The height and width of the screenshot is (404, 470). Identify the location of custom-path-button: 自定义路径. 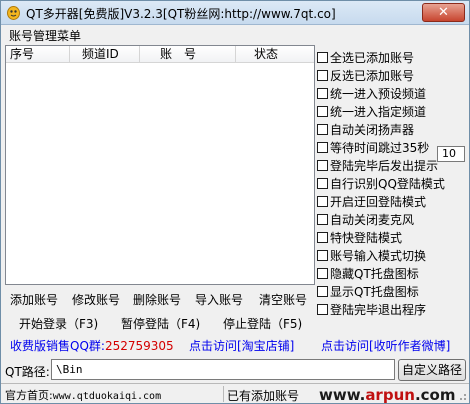
(432, 370).